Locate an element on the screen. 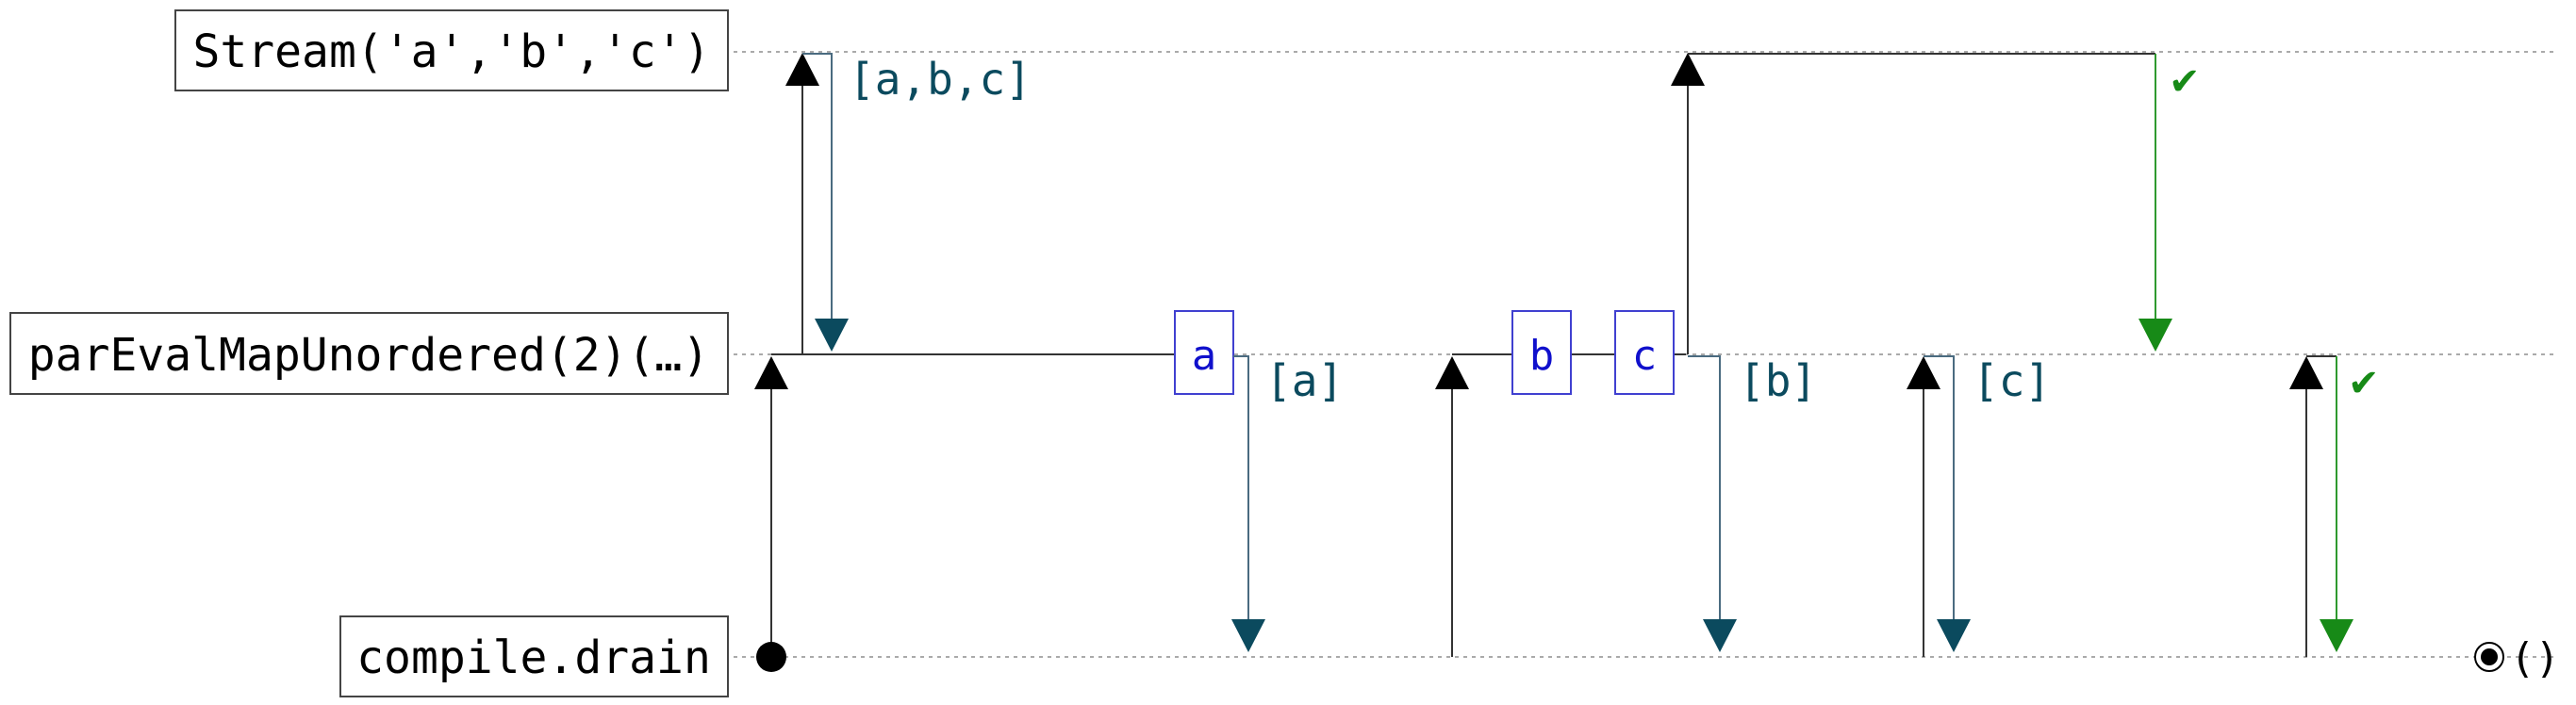 The image size is (2576, 705). lane-stream: Stream('a','b','c') is located at coordinates (451, 50).